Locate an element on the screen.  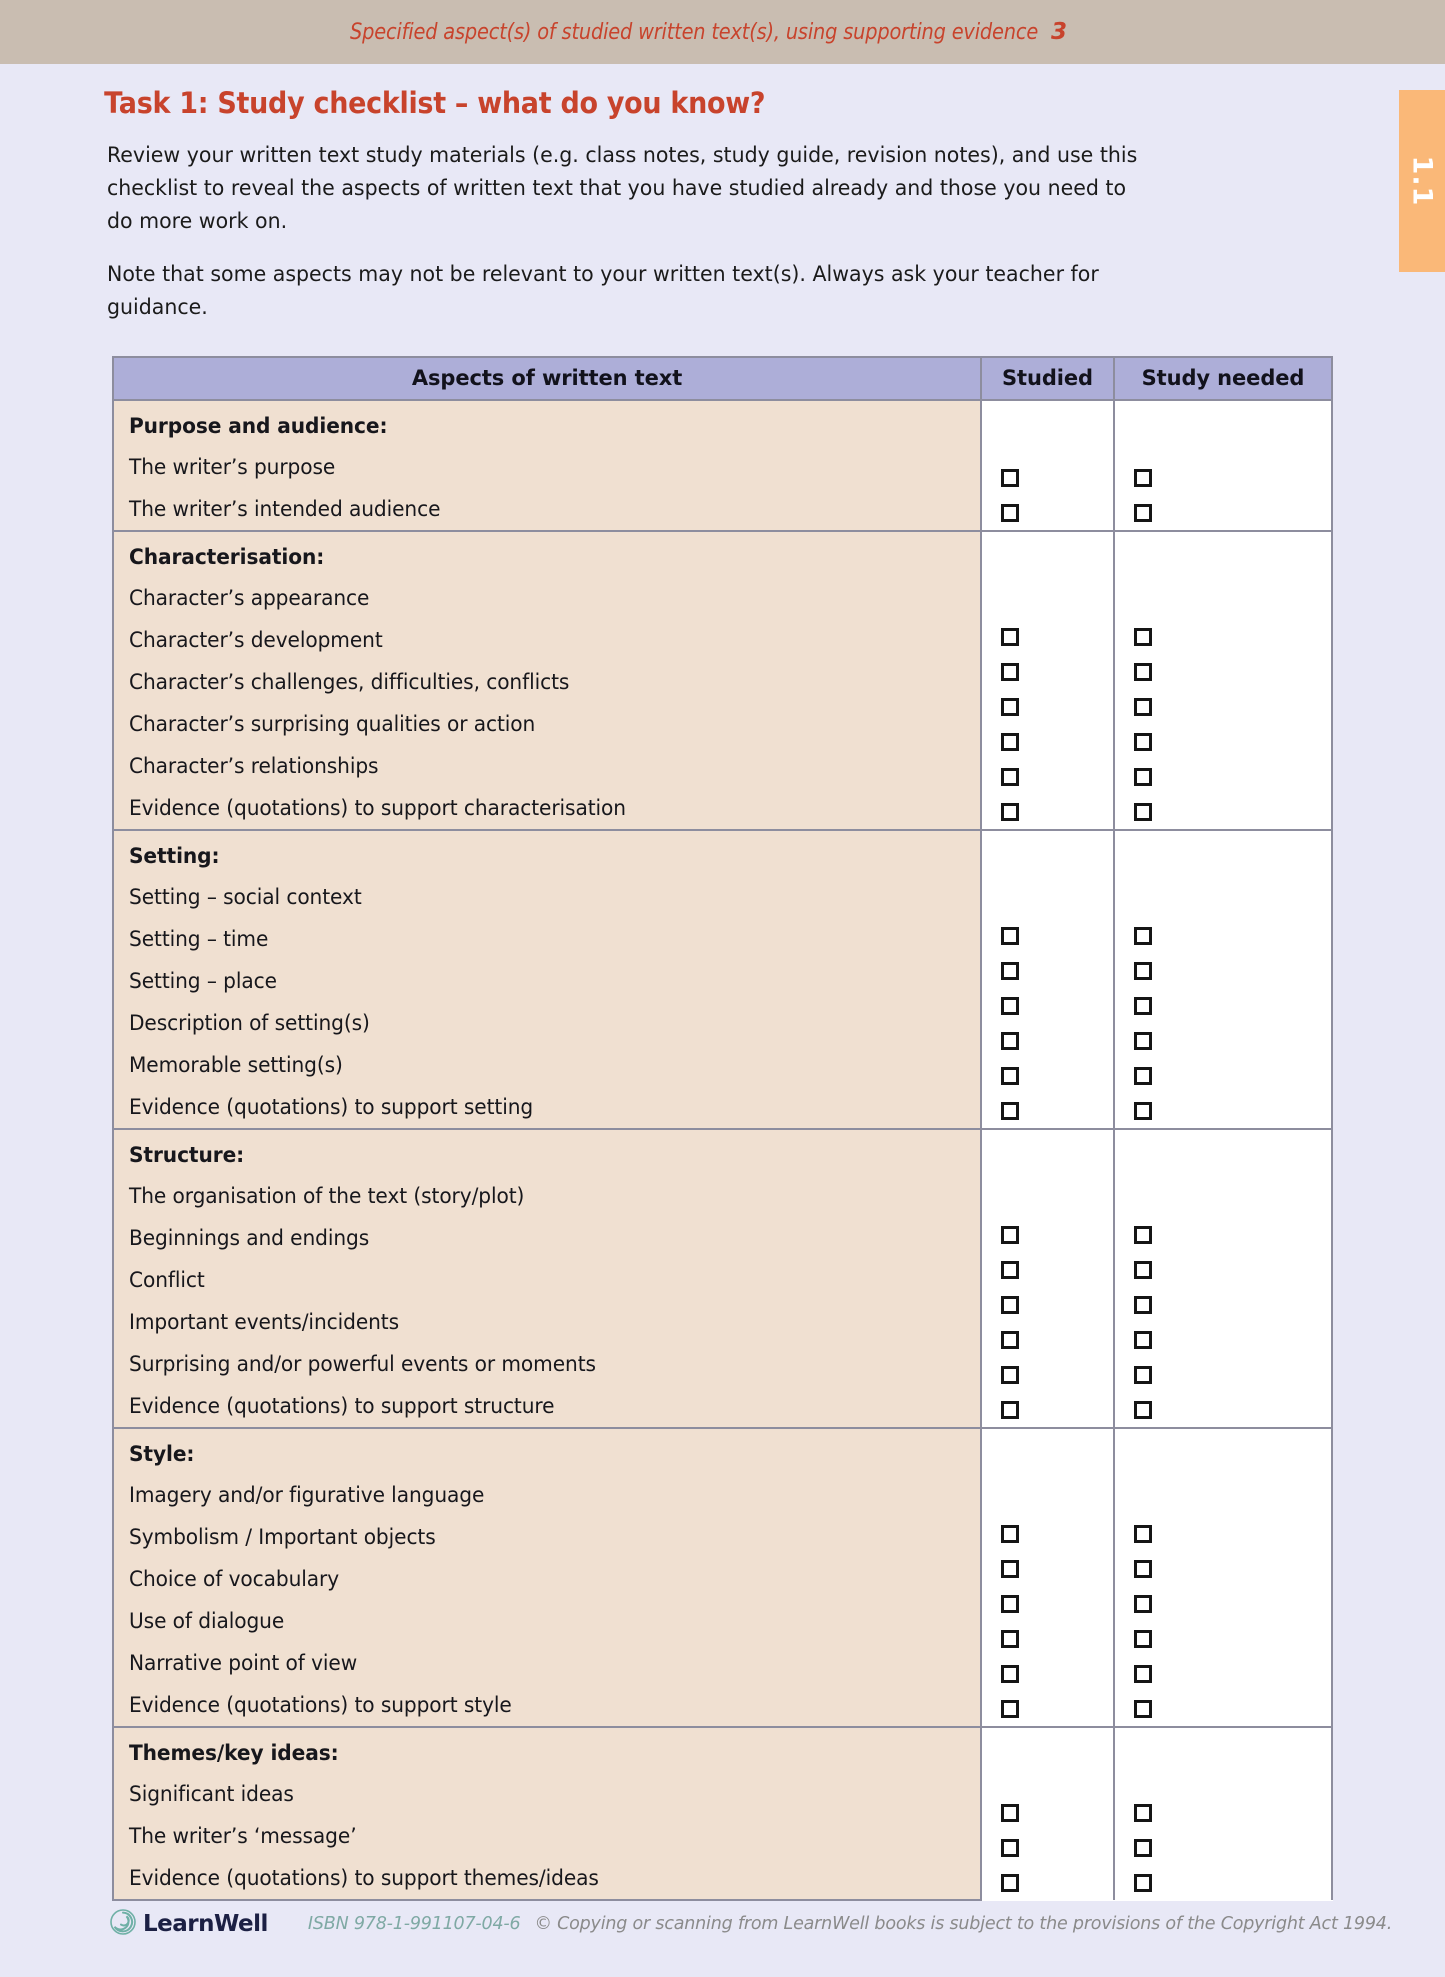
aspect-label: Description of setting(s) is located at coordinates (547, 1023).